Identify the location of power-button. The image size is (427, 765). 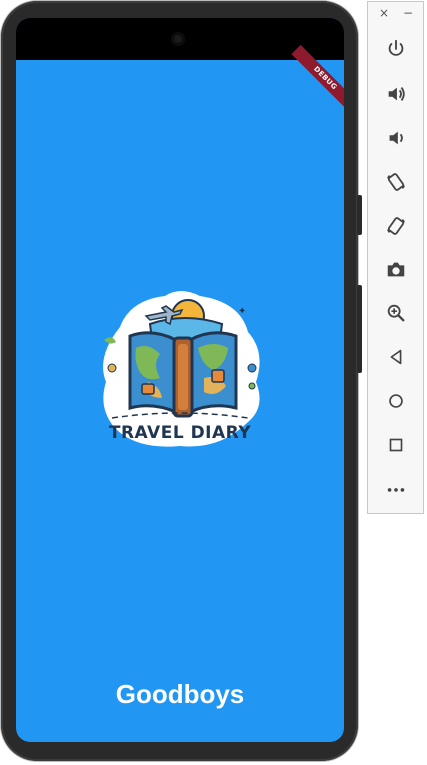
(396, 49).